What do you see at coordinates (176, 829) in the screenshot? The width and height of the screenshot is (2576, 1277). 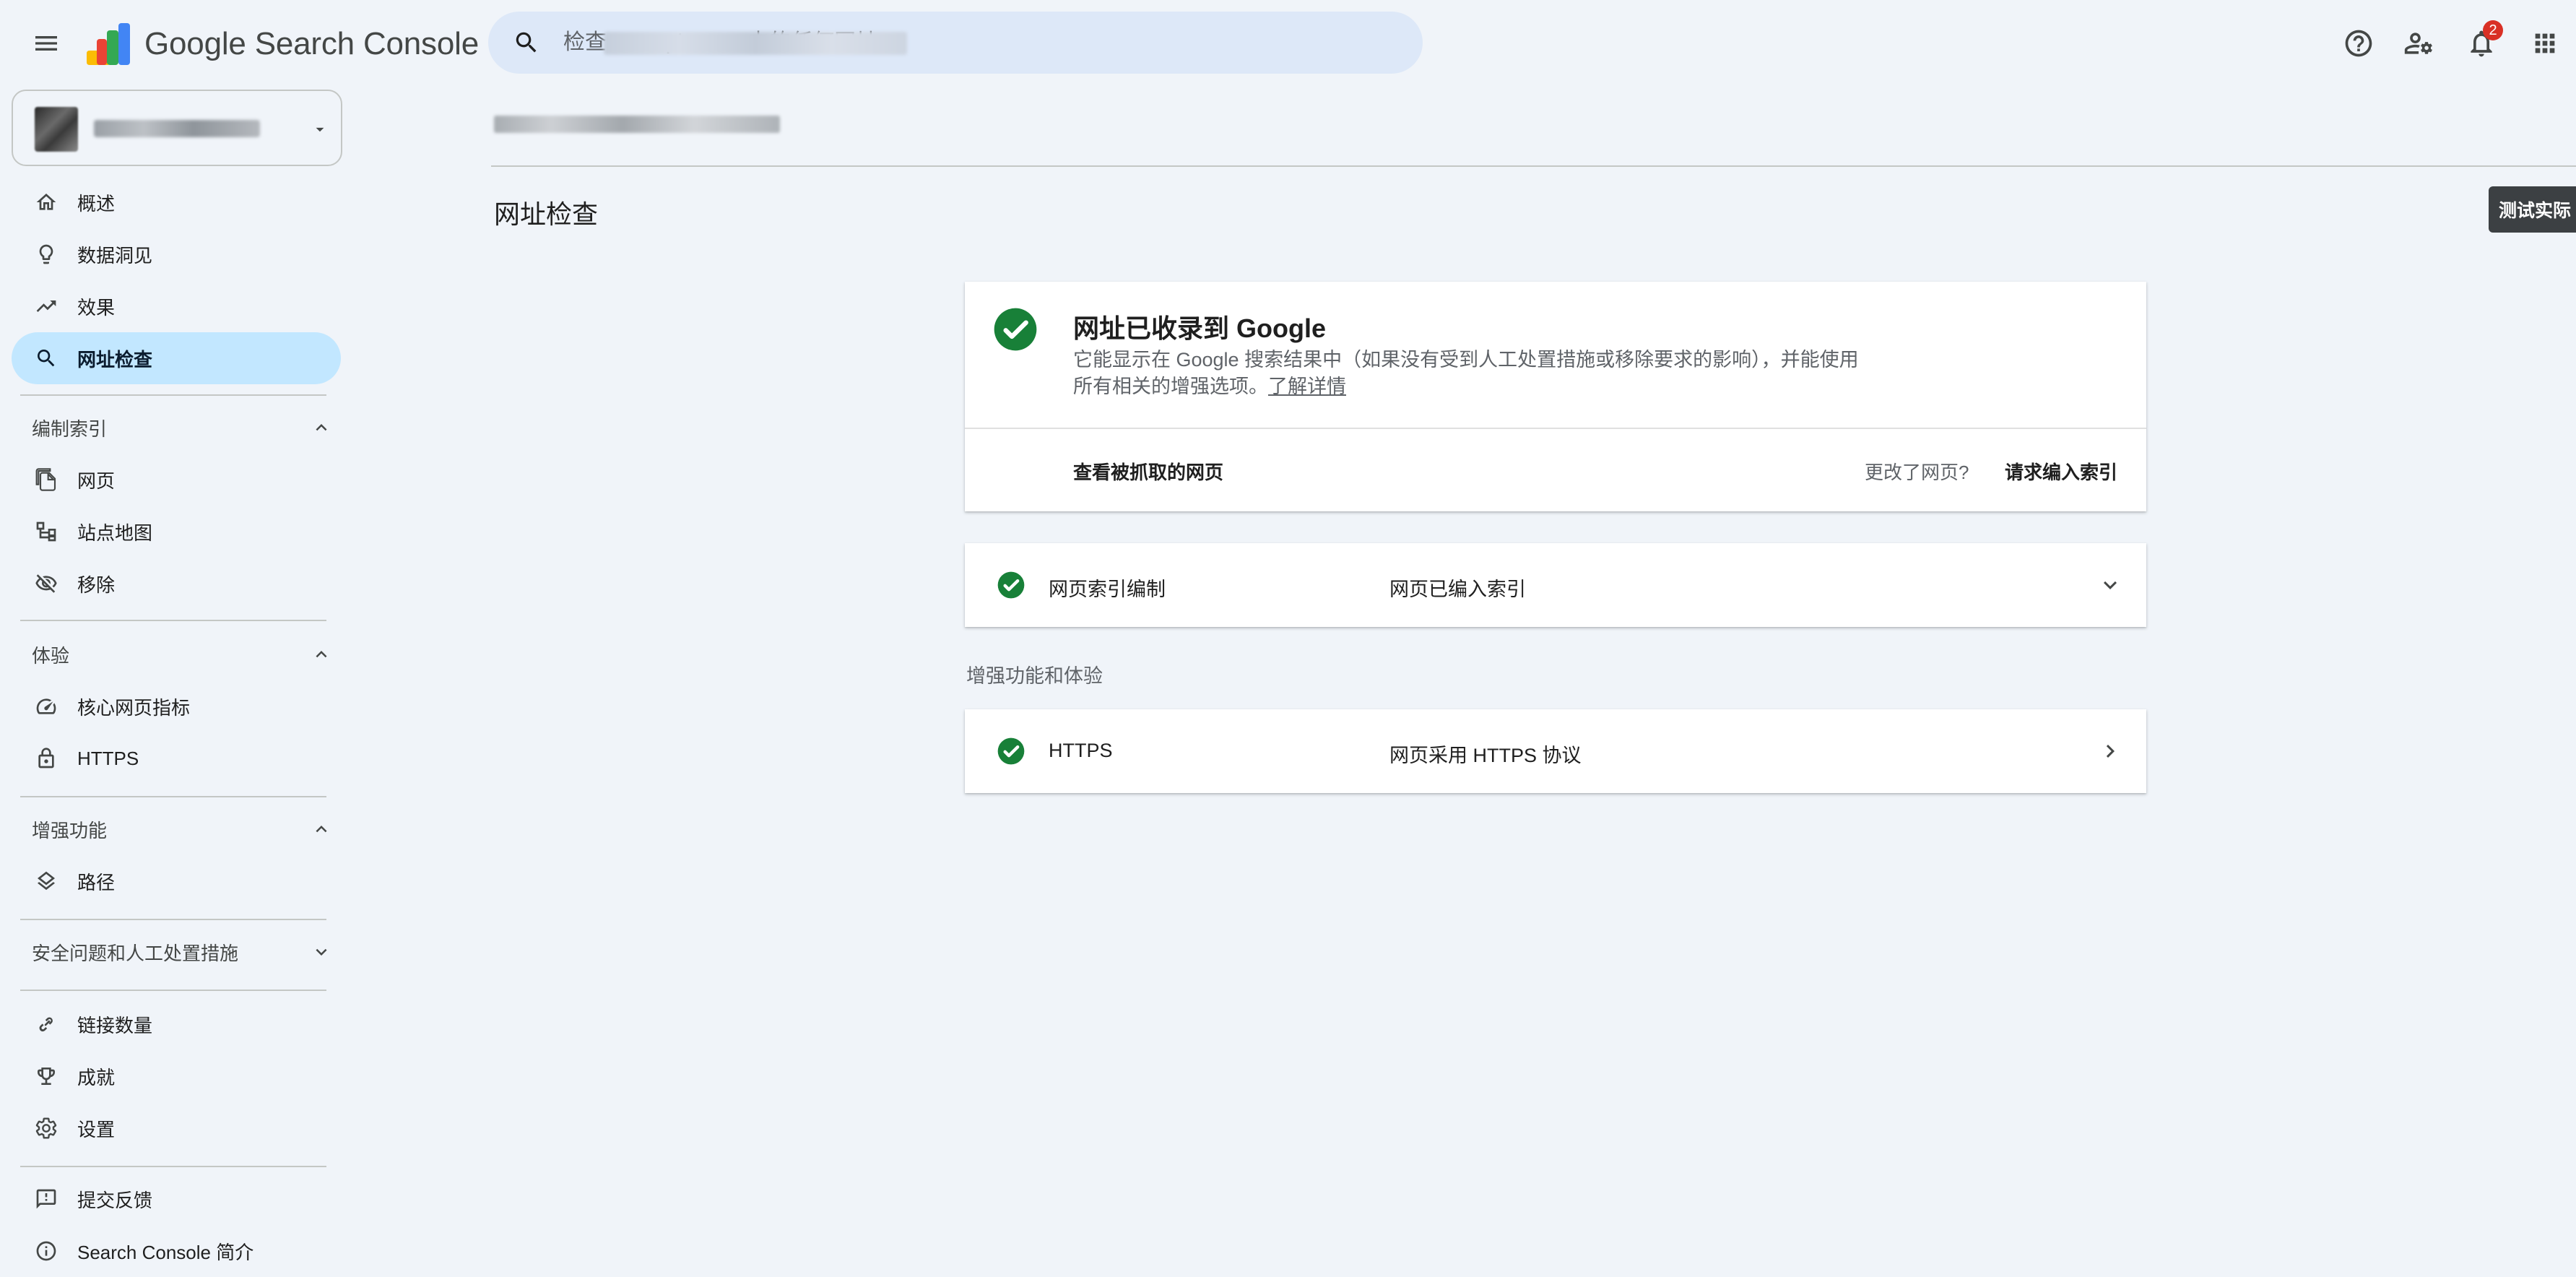 I see `section-header-enhancements: 增强功能` at bounding box center [176, 829].